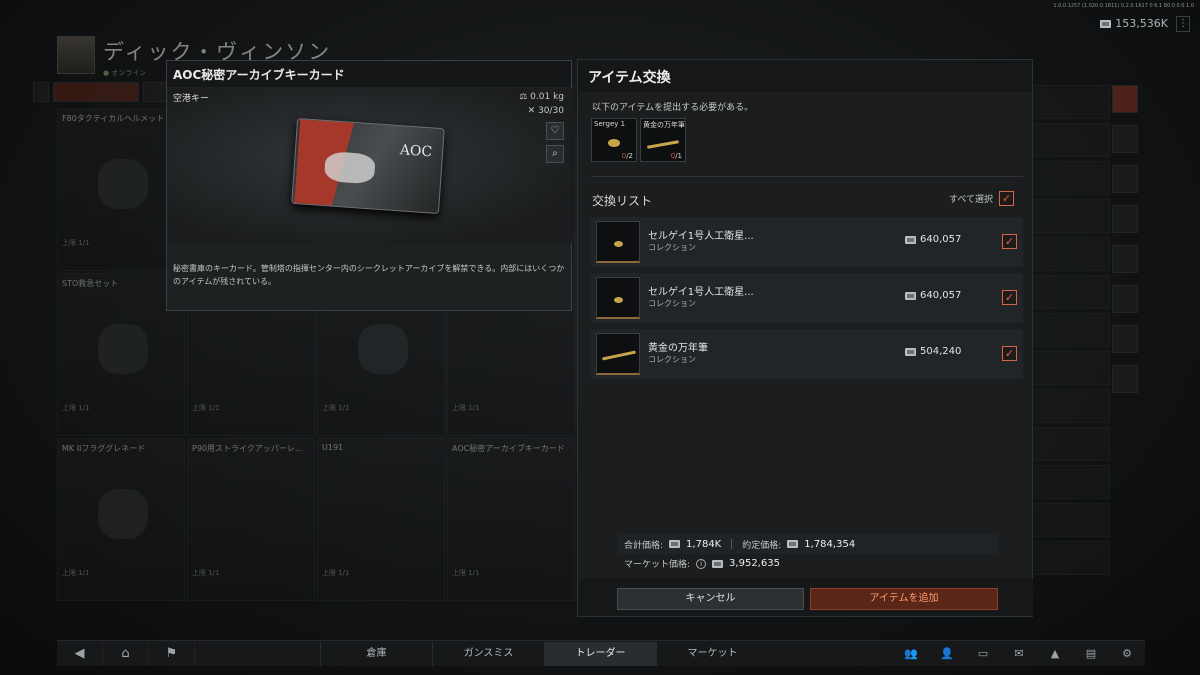 The width and height of the screenshot is (1200, 675). I want to click on team-icon: 👤, so click(947, 654).